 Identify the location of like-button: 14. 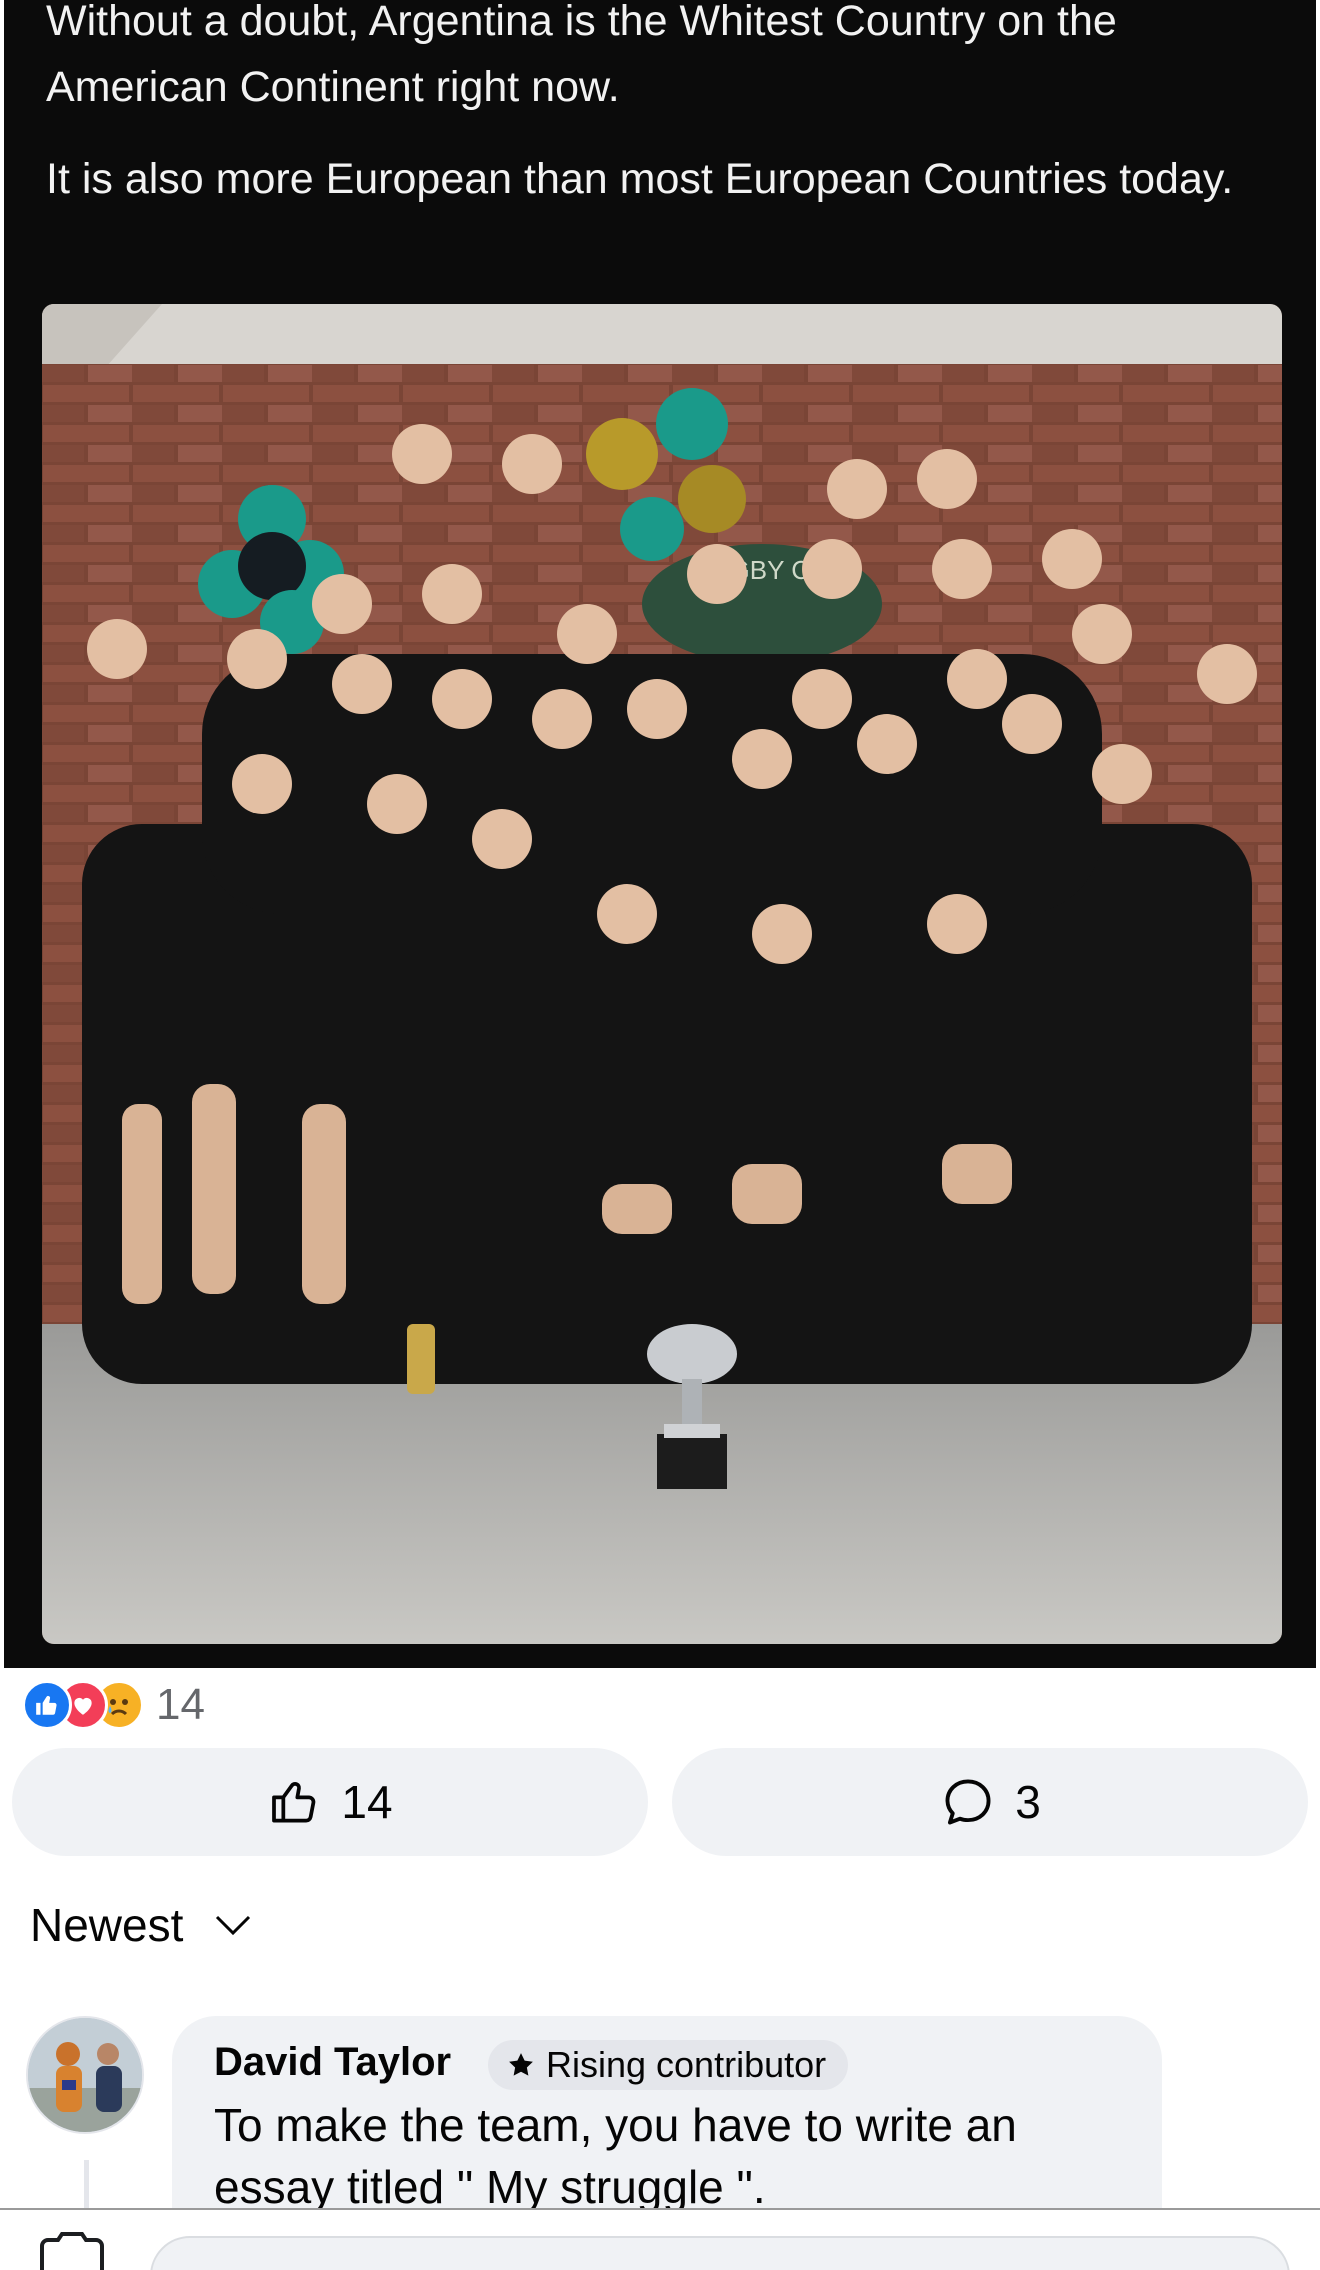
(330, 1802).